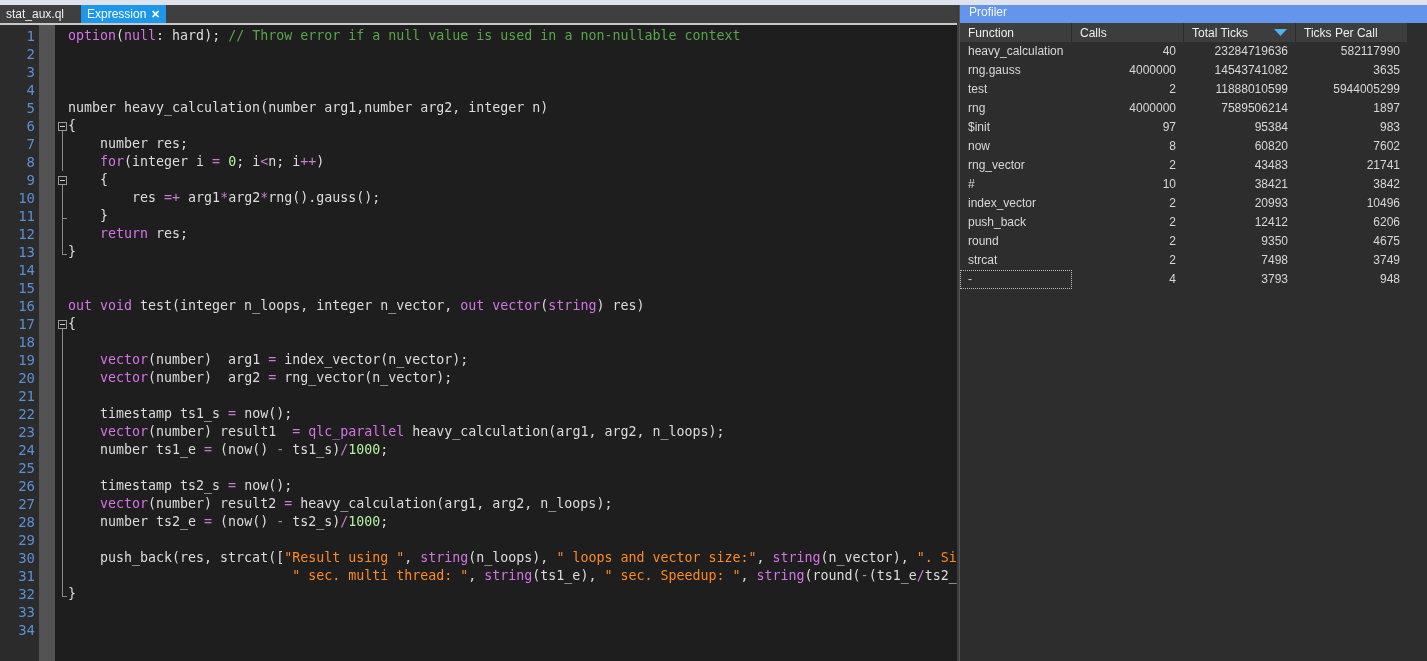 This screenshot has height=661, width=1427. Describe the element at coordinates (994, 70) in the screenshot. I see `table-cell-text: rng.gauss` at that location.